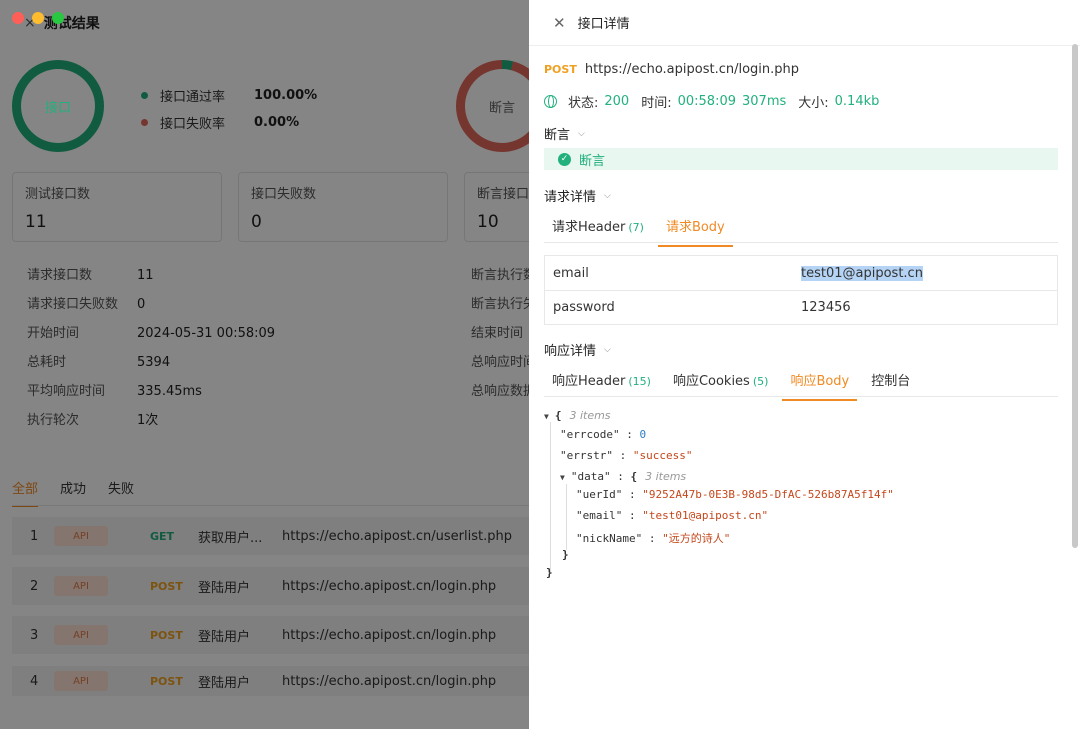 The image size is (1080, 729). What do you see at coordinates (760, 381) in the screenshot?
I see `tab-count: (5)` at bounding box center [760, 381].